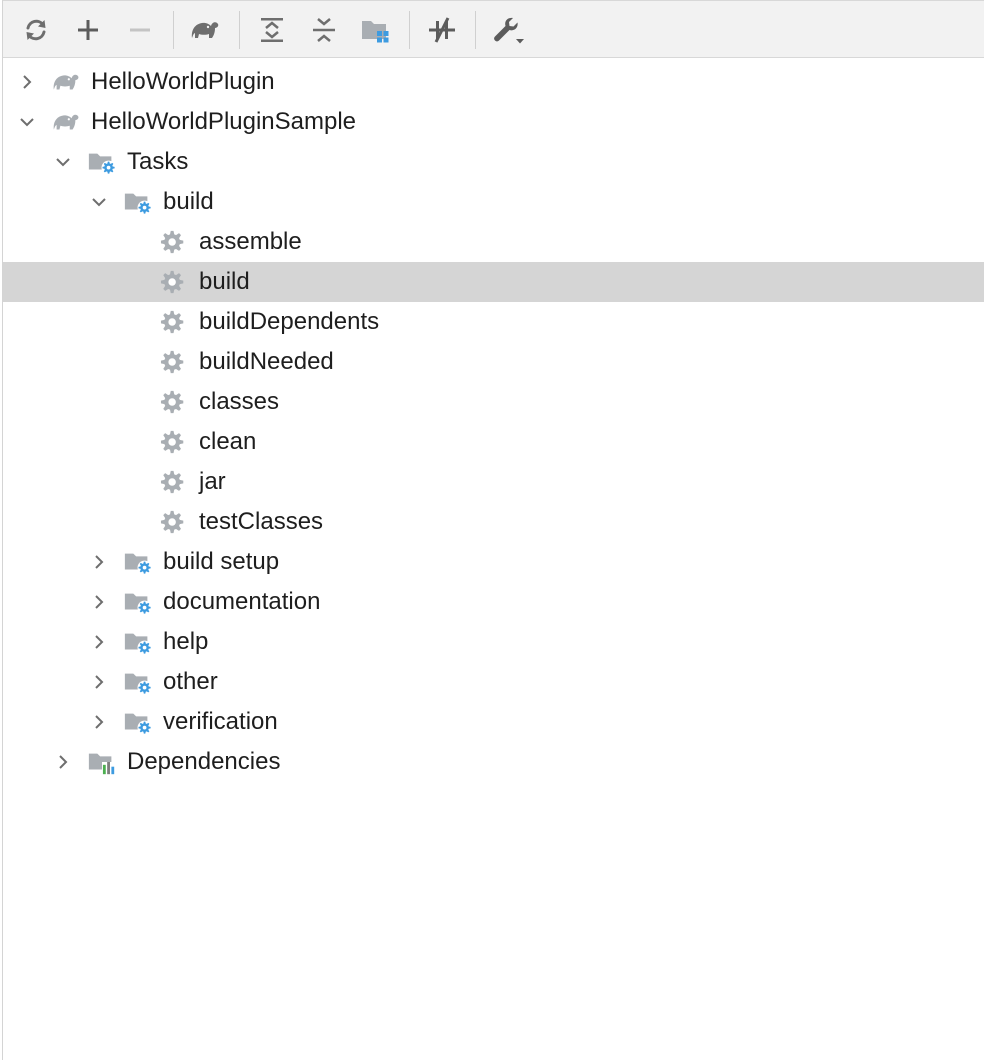 This screenshot has height=1060, width=984. I want to click on remove-project-button, so click(140, 30).